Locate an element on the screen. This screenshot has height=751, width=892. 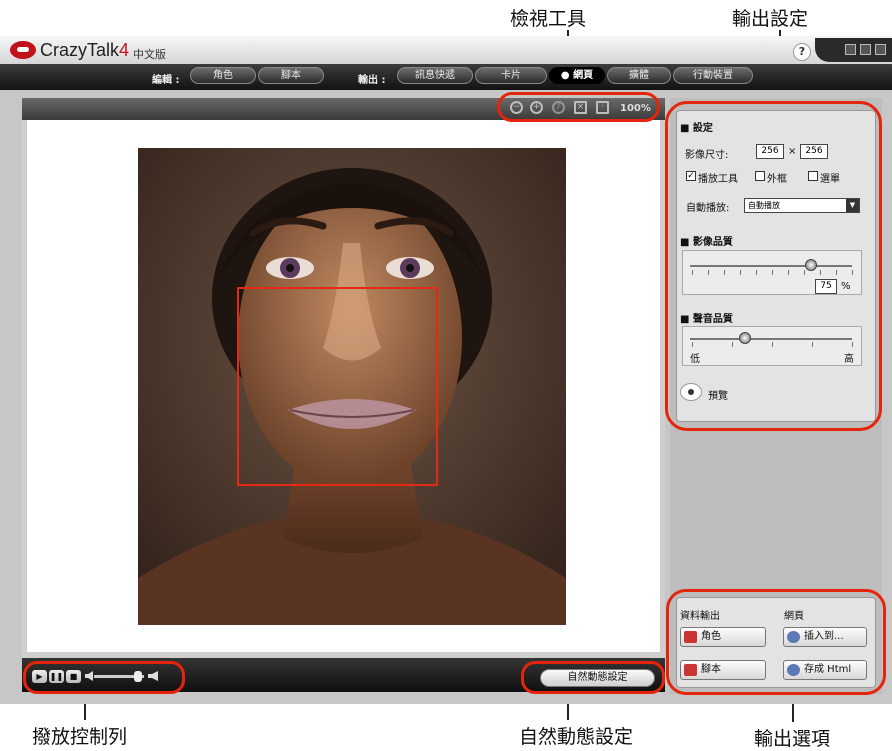
callout-view-tools: 檢視工具 is located at coordinates (548, 19).